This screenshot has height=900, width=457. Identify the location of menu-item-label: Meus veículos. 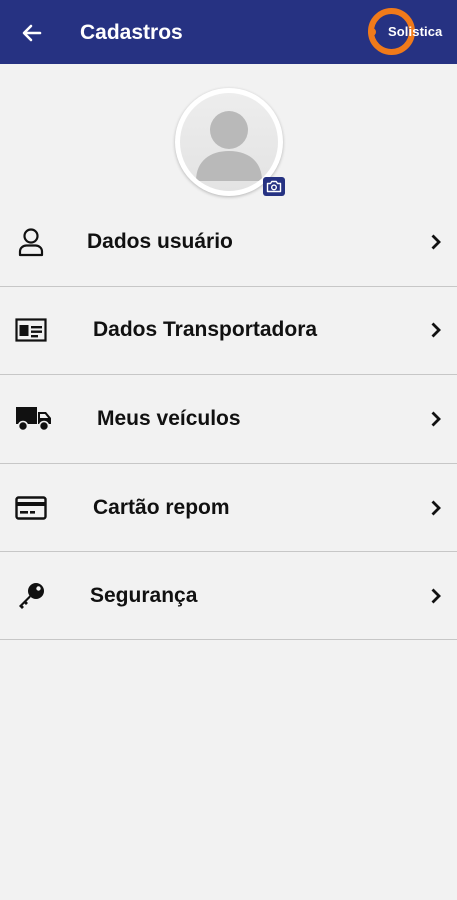
(169, 418).